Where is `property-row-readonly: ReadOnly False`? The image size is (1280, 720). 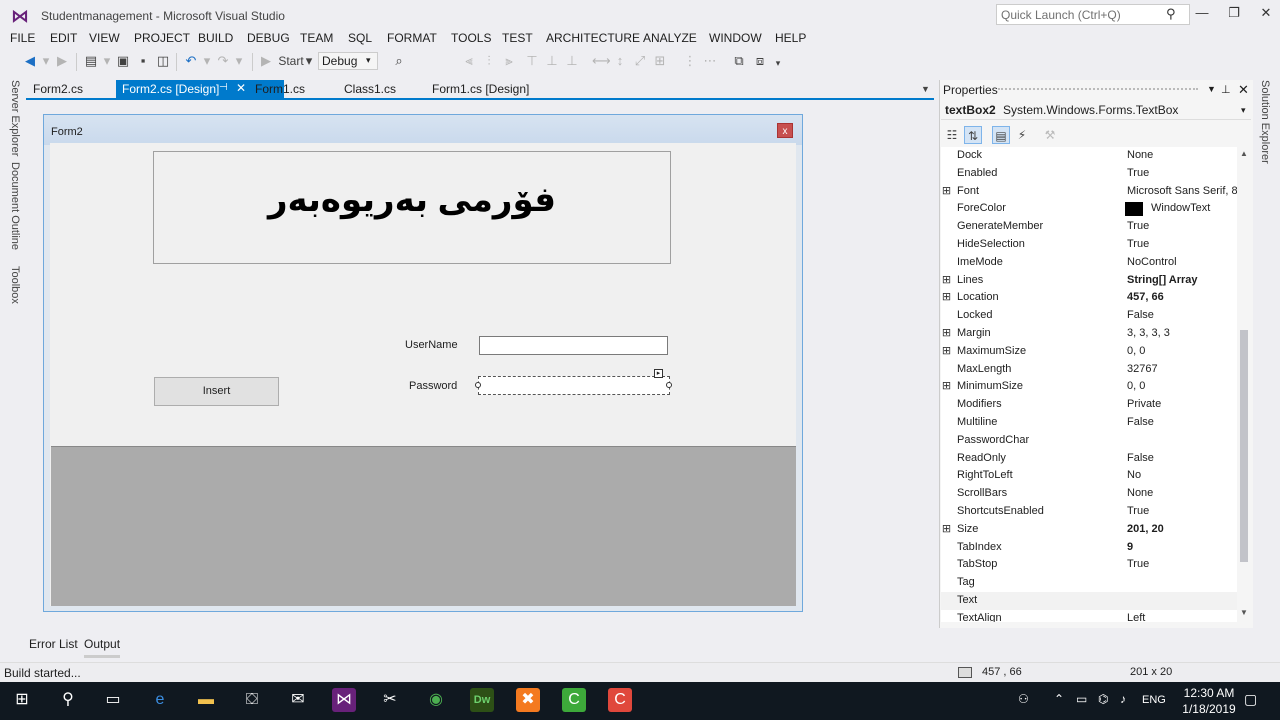 property-row-readonly: ReadOnly False is located at coordinates (1089, 459).